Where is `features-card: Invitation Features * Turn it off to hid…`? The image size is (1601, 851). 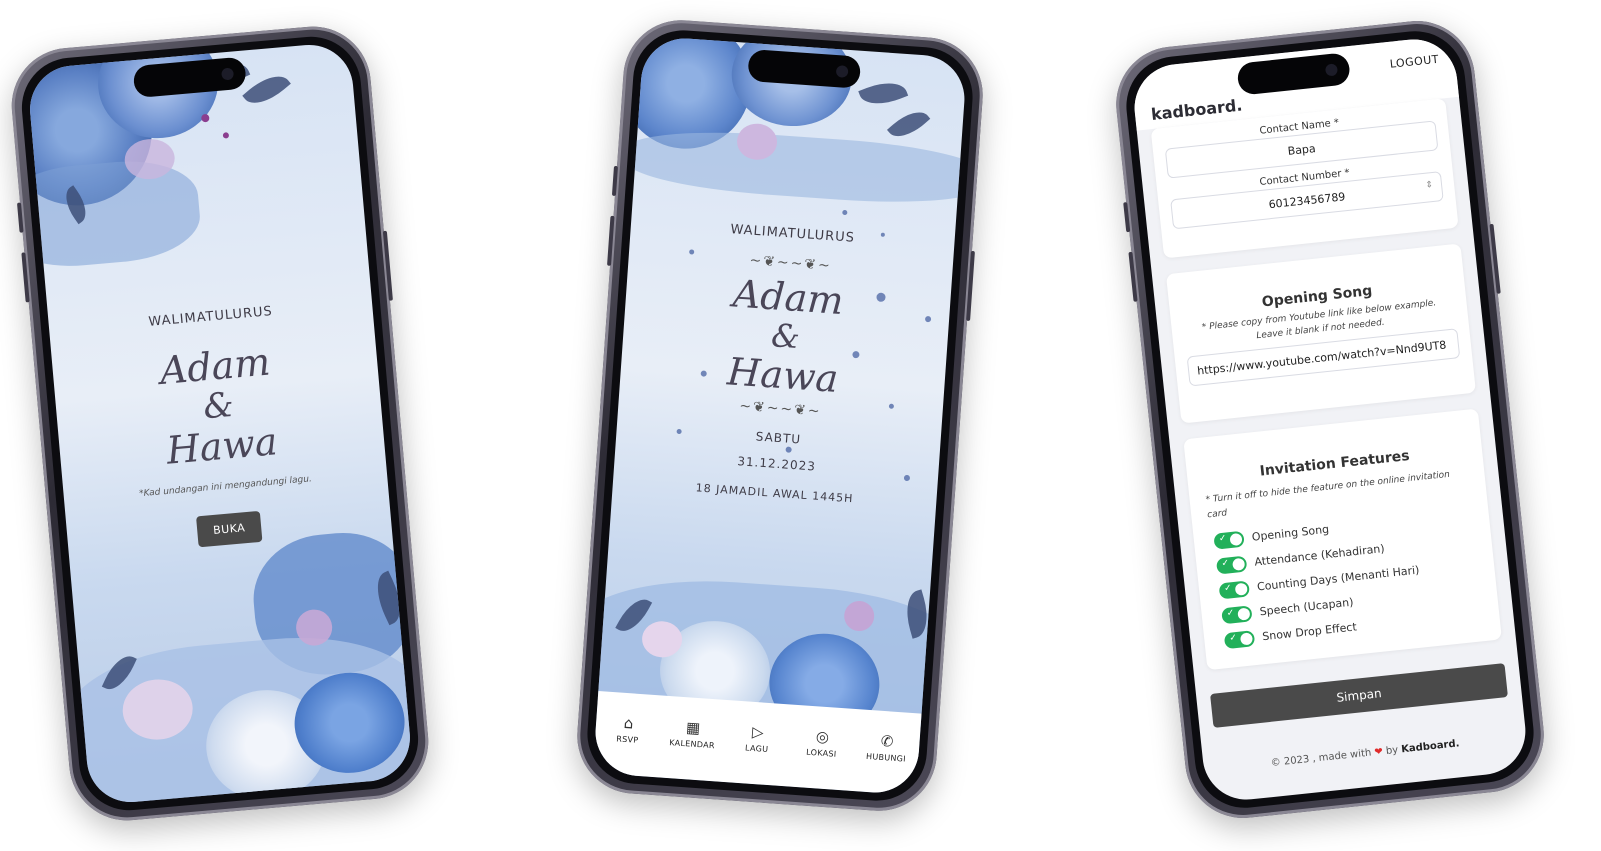
features-card: Invitation Features * Turn it off to hid… is located at coordinates (1342, 539).